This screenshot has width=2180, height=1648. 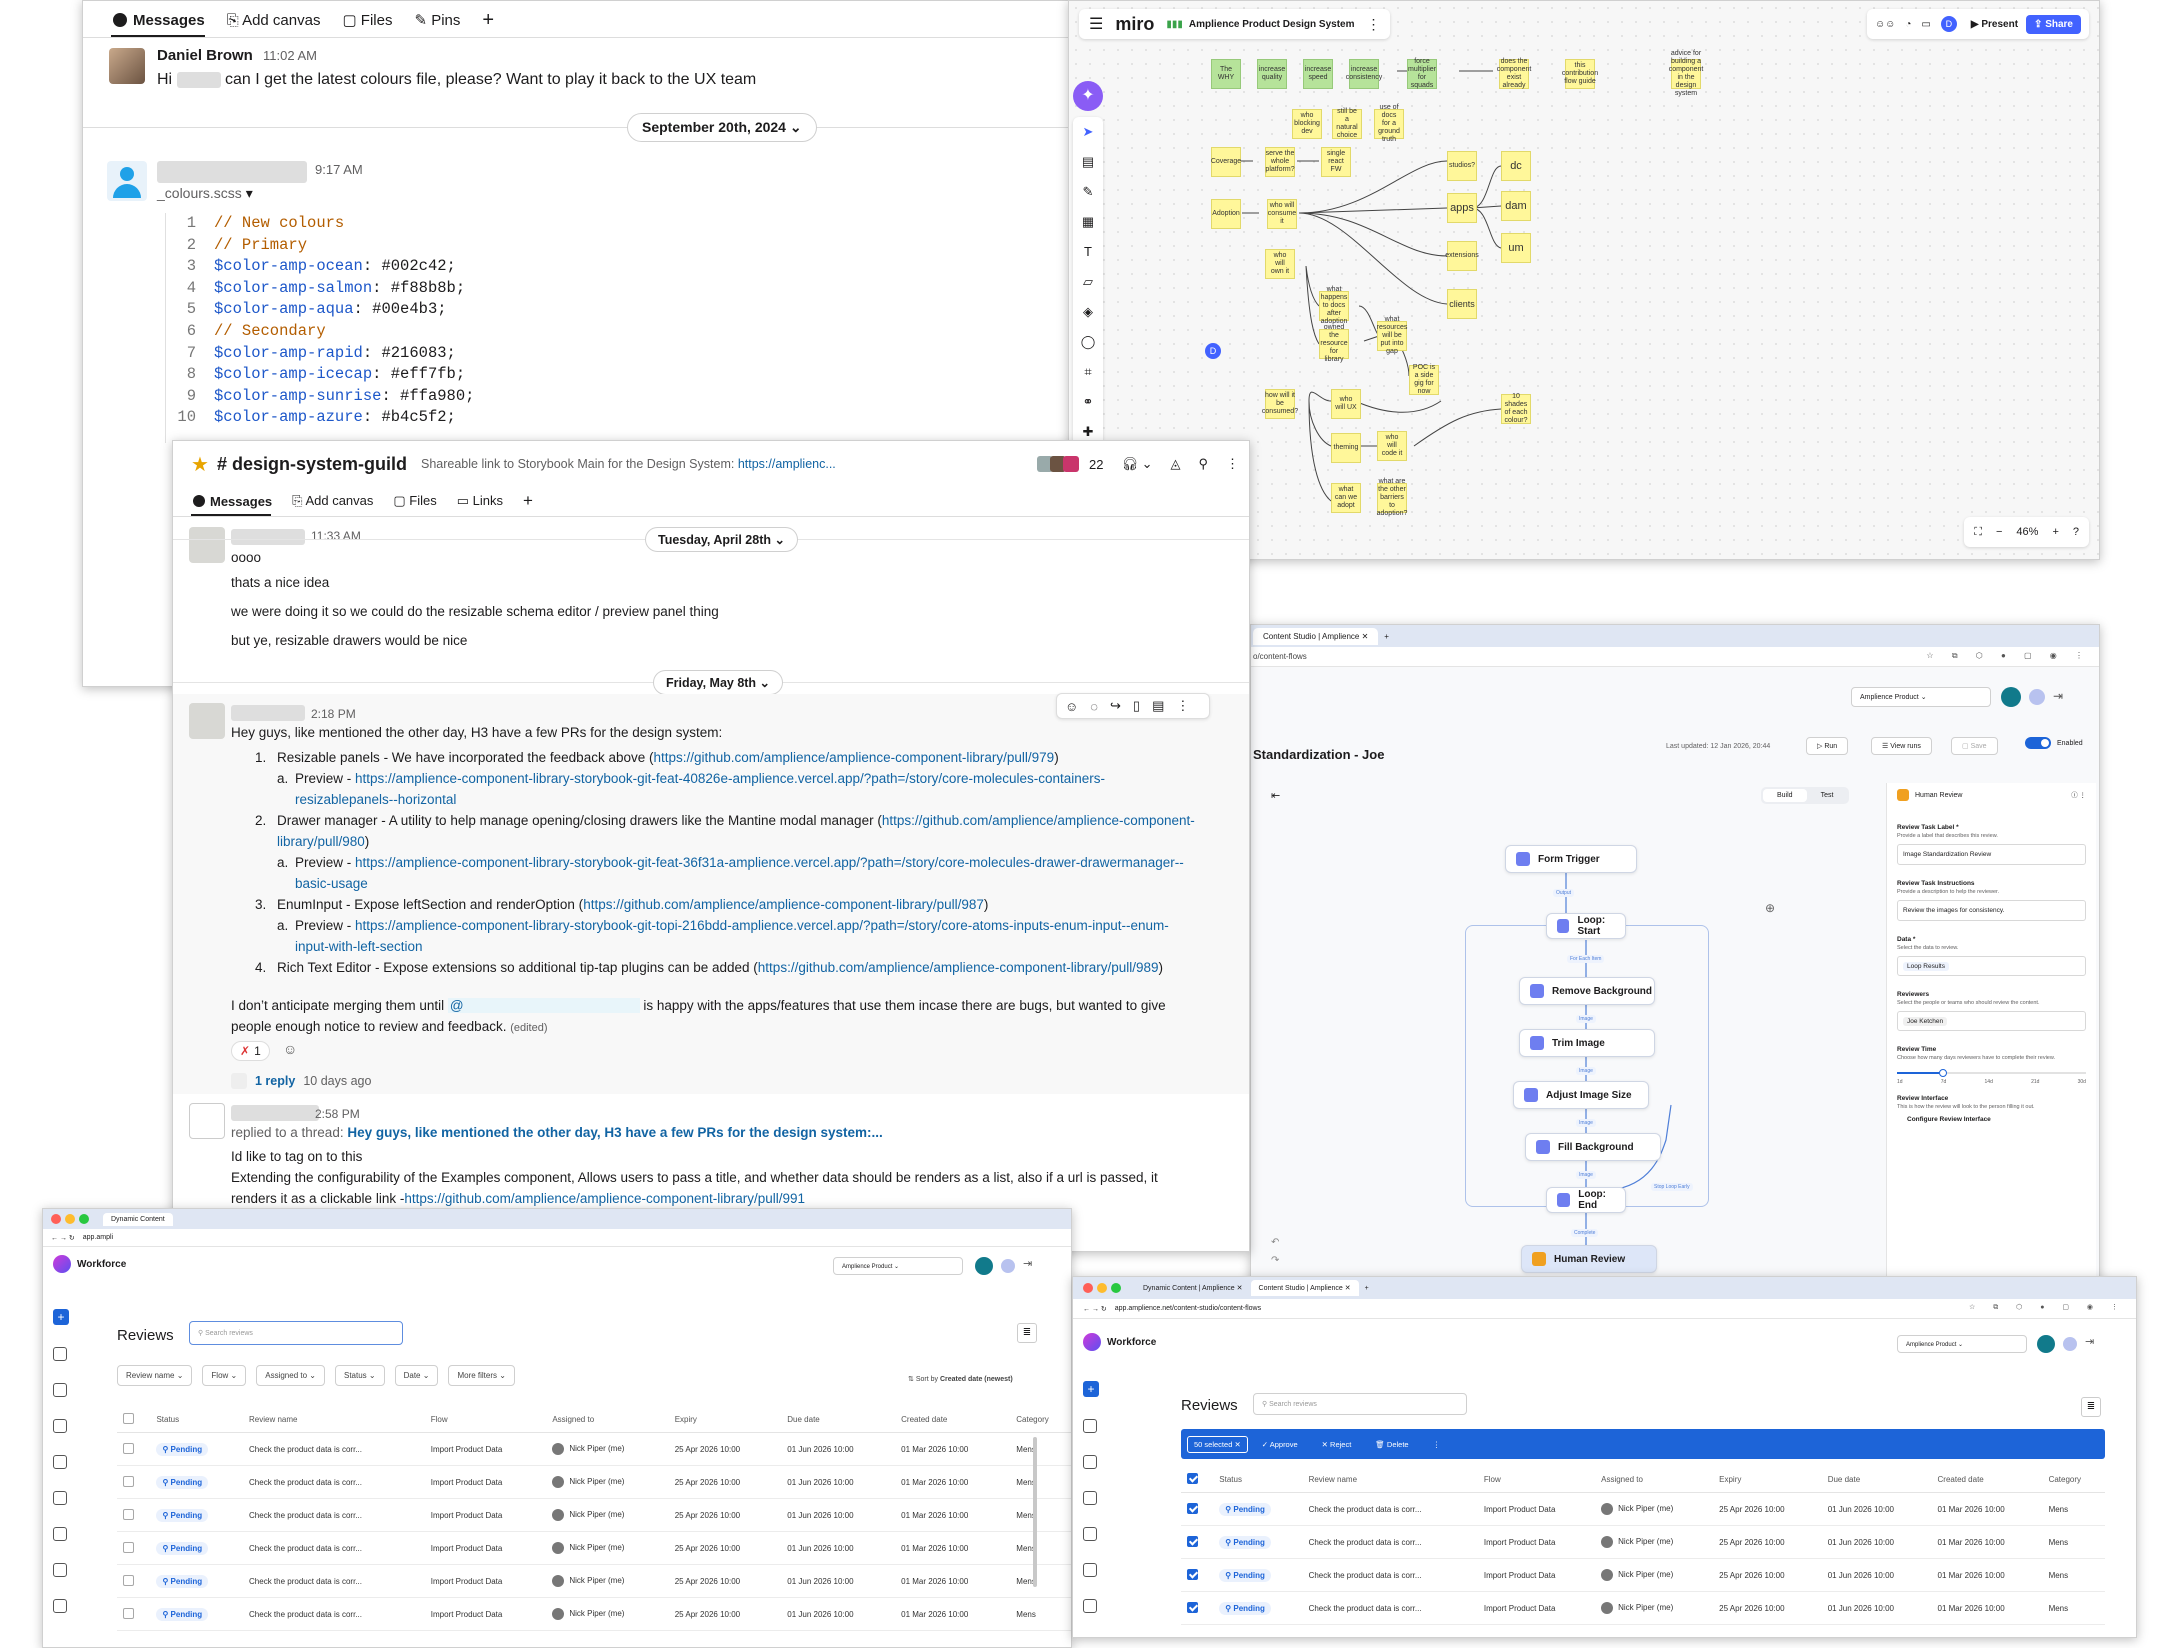 What do you see at coordinates (70, 1219) in the screenshot?
I see `minimize-icon` at bounding box center [70, 1219].